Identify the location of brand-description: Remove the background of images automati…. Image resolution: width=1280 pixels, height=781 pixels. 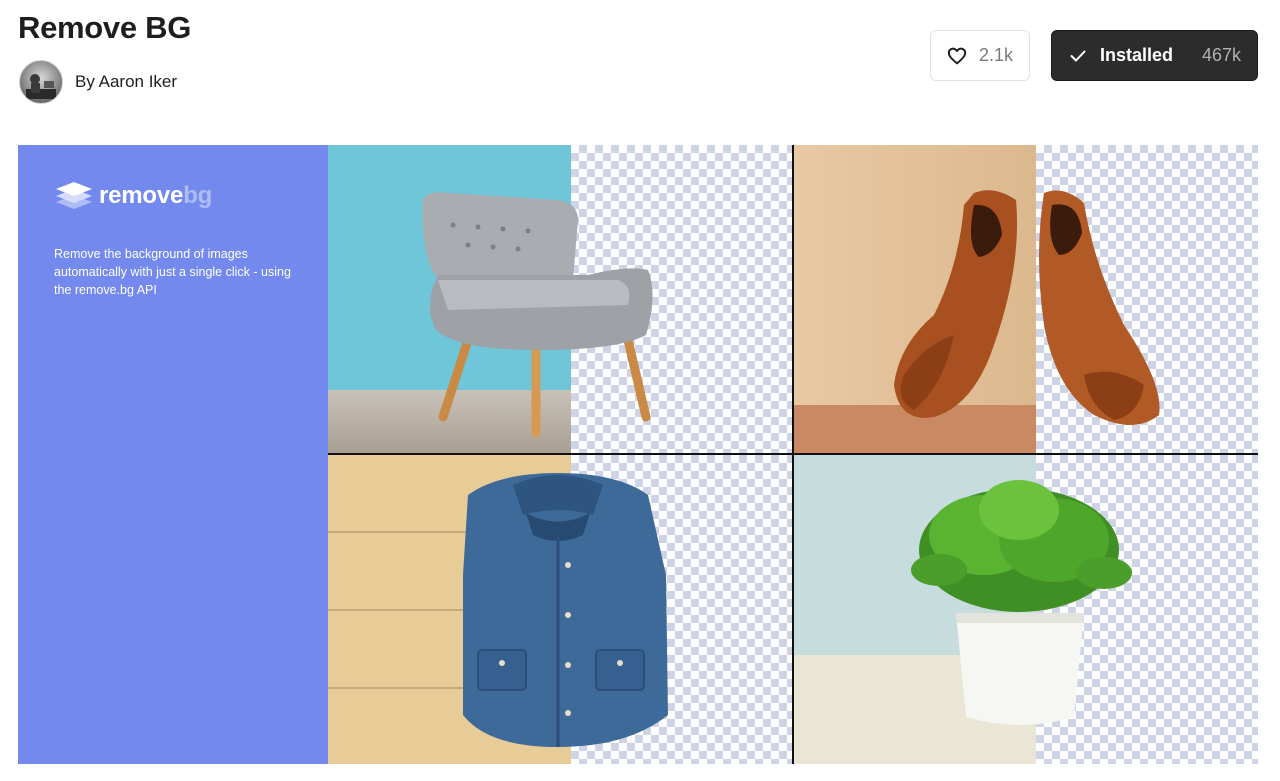
(172, 272).